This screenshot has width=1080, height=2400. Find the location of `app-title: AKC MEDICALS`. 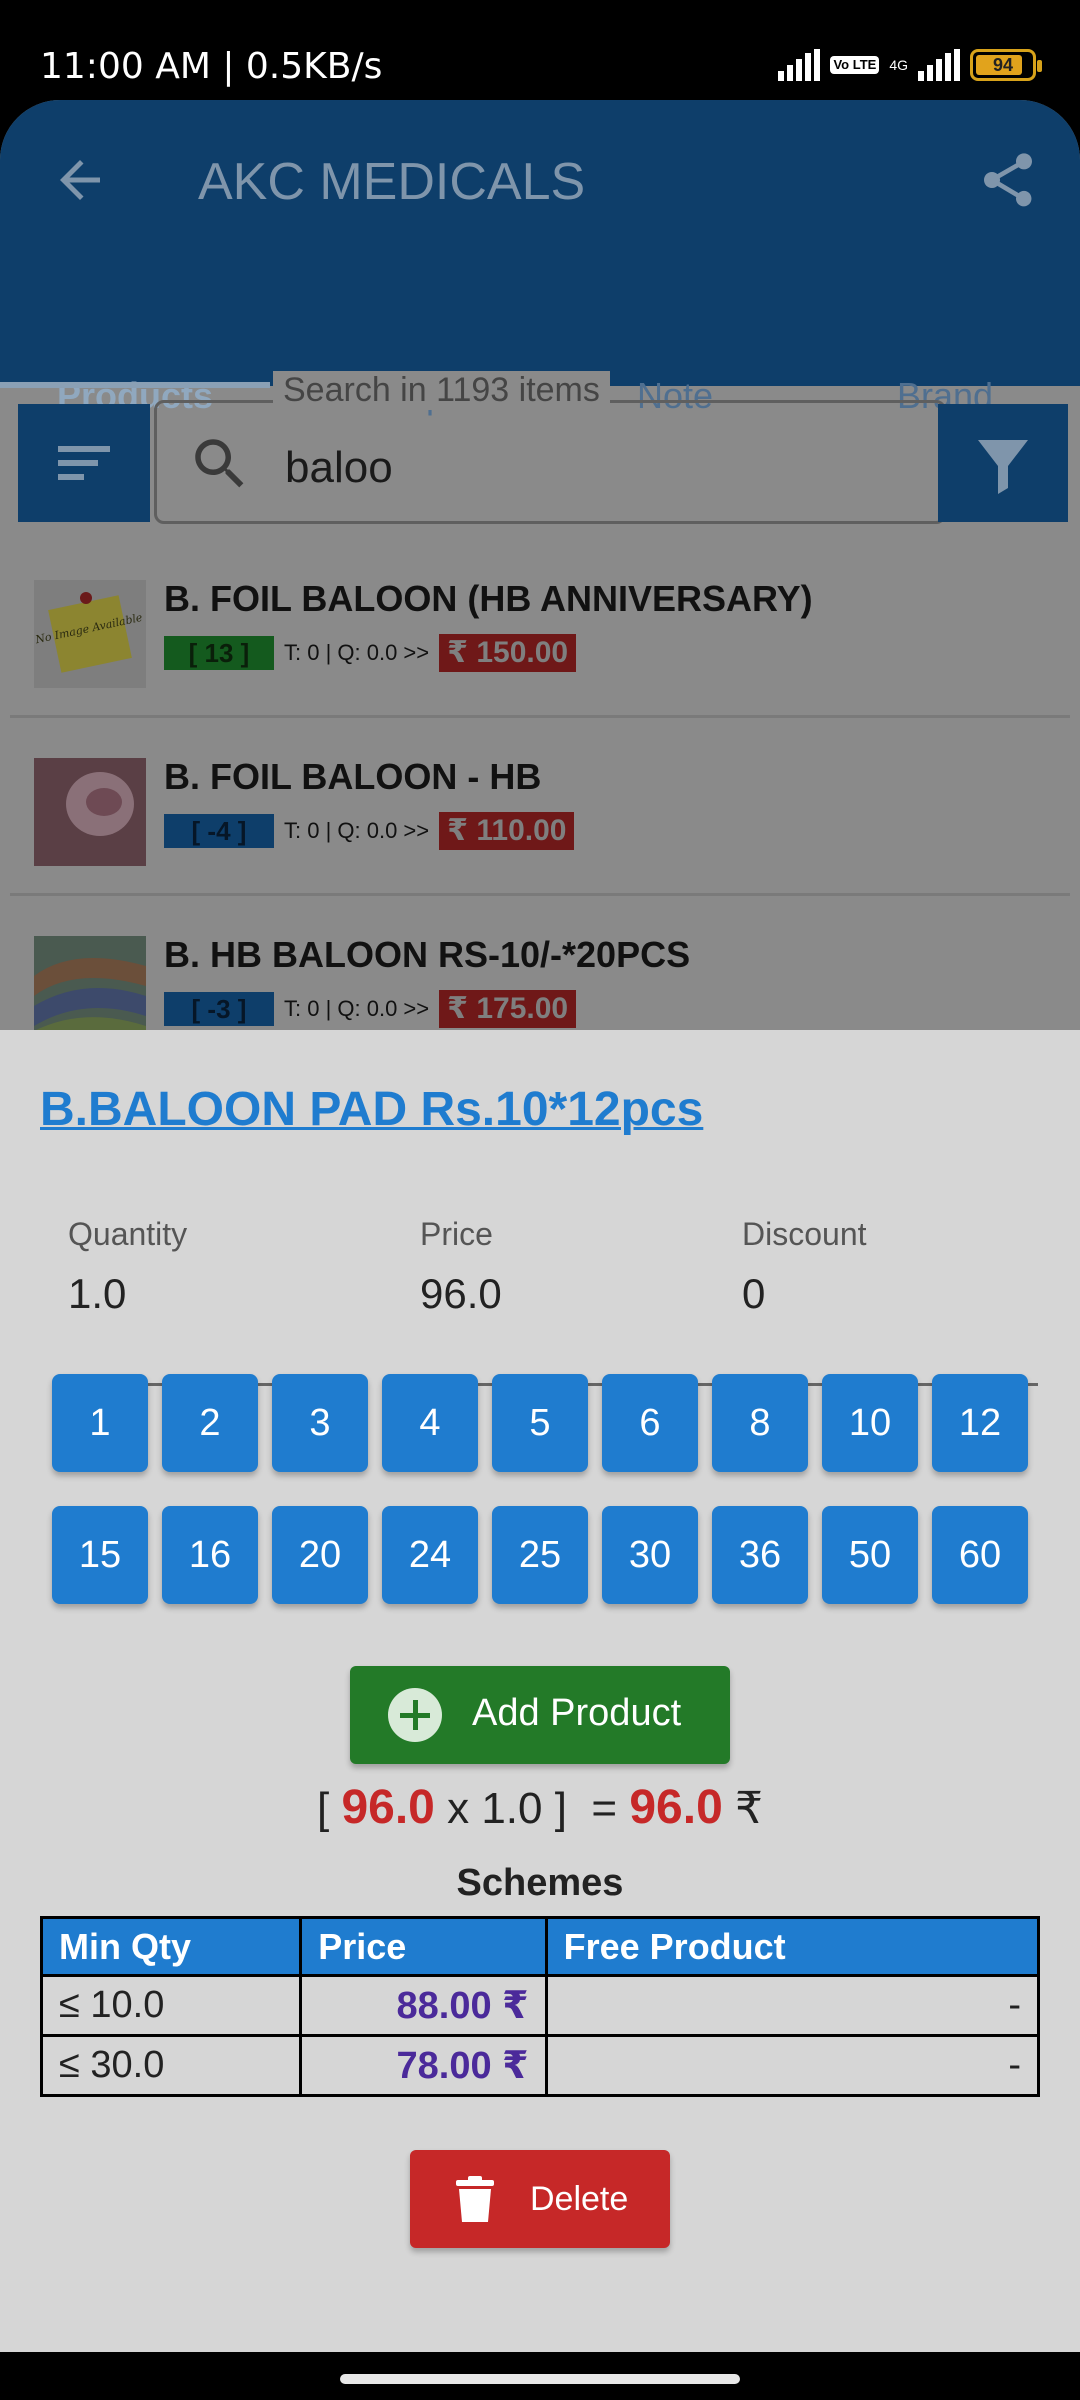

app-title: AKC MEDICALS is located at coordinates (392, 182).